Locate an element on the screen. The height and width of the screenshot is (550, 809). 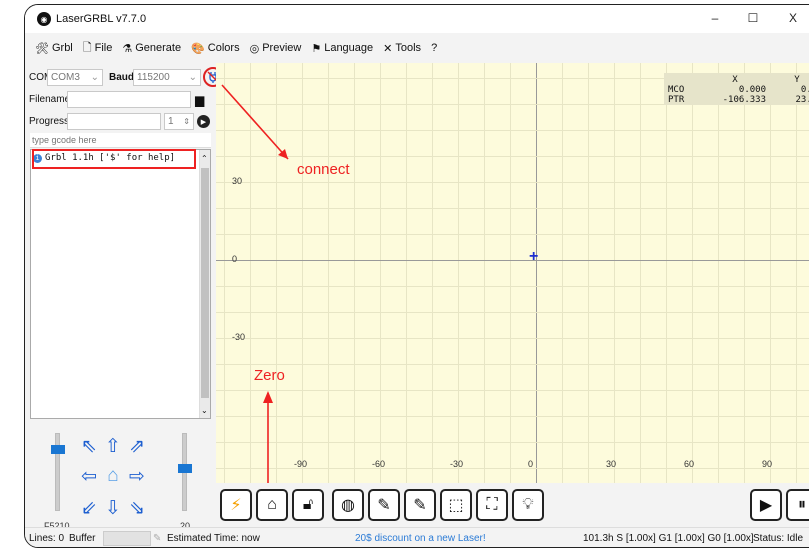
gcode-input is located at coordinates (120, 140).